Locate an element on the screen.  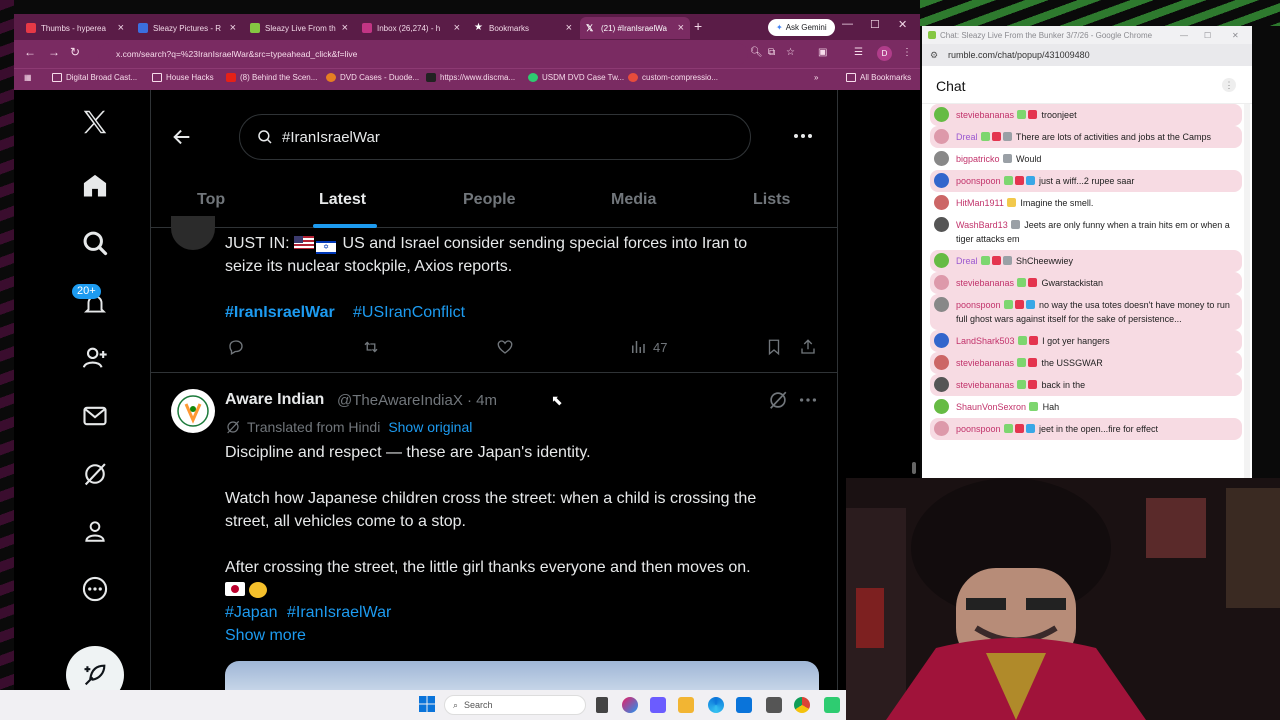
hashtag-link: #USIranConflict is located at coordinates (409, 312).